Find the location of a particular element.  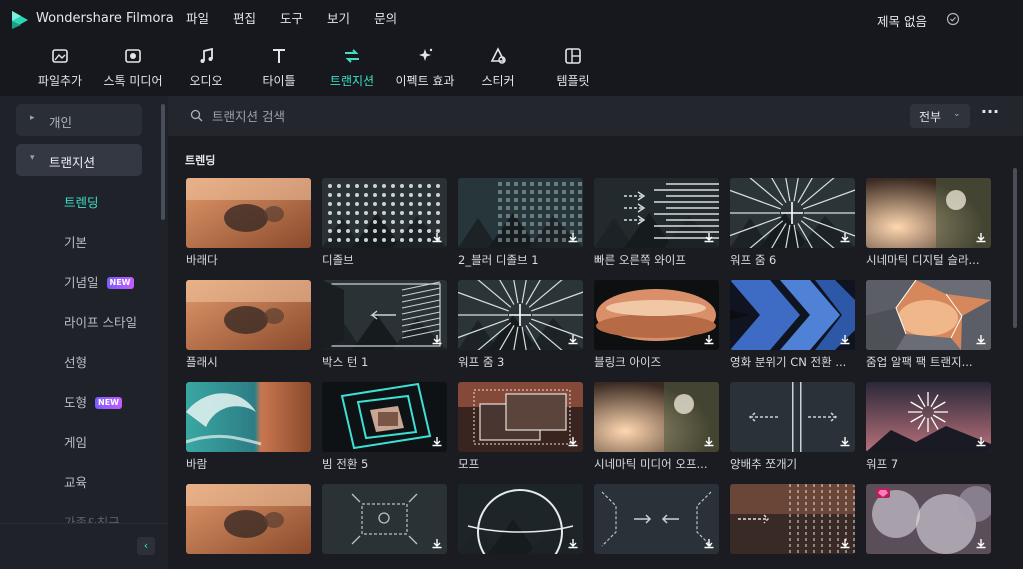

more-options-icon: ··· is located at coordinates (990, 115).